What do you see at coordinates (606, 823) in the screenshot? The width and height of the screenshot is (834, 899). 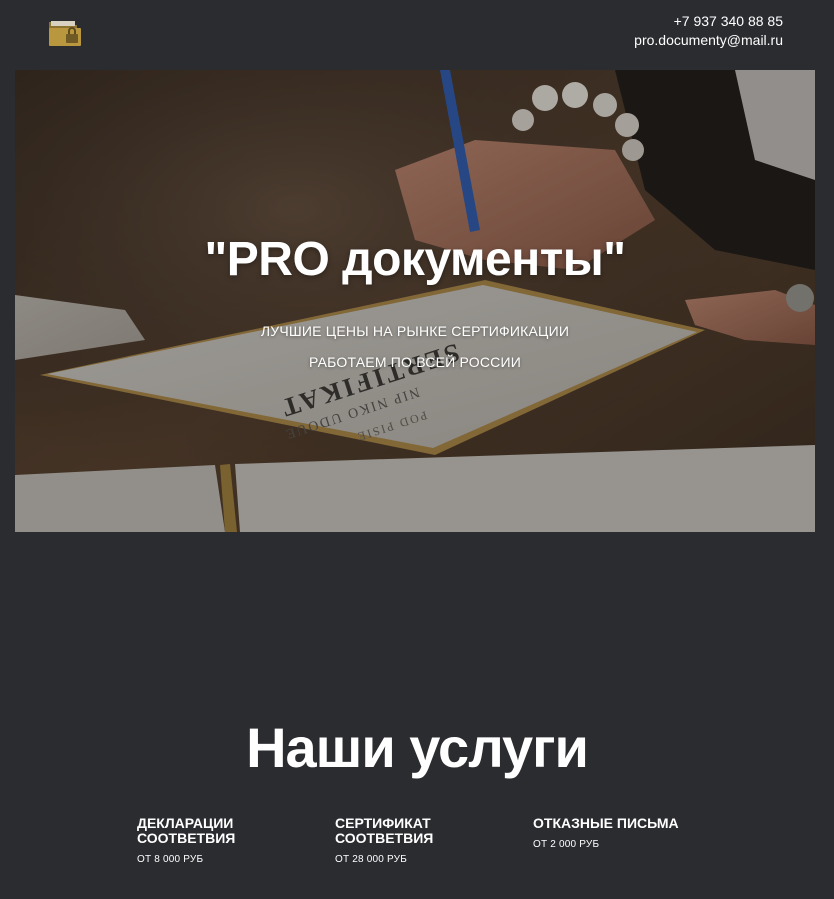 I see `service-name: ОТКАЗНЫЕ ПИСЬМА` at bounding box center [606, 823].